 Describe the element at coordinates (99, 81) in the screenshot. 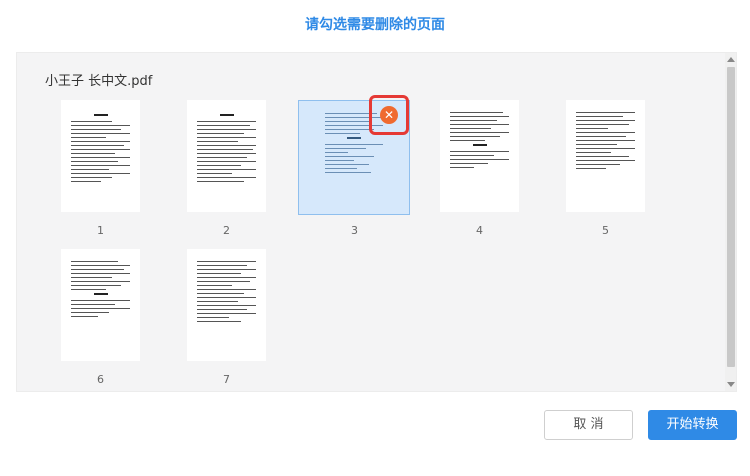

I see `file-name: 小王子 长中文.pdf` at that location.